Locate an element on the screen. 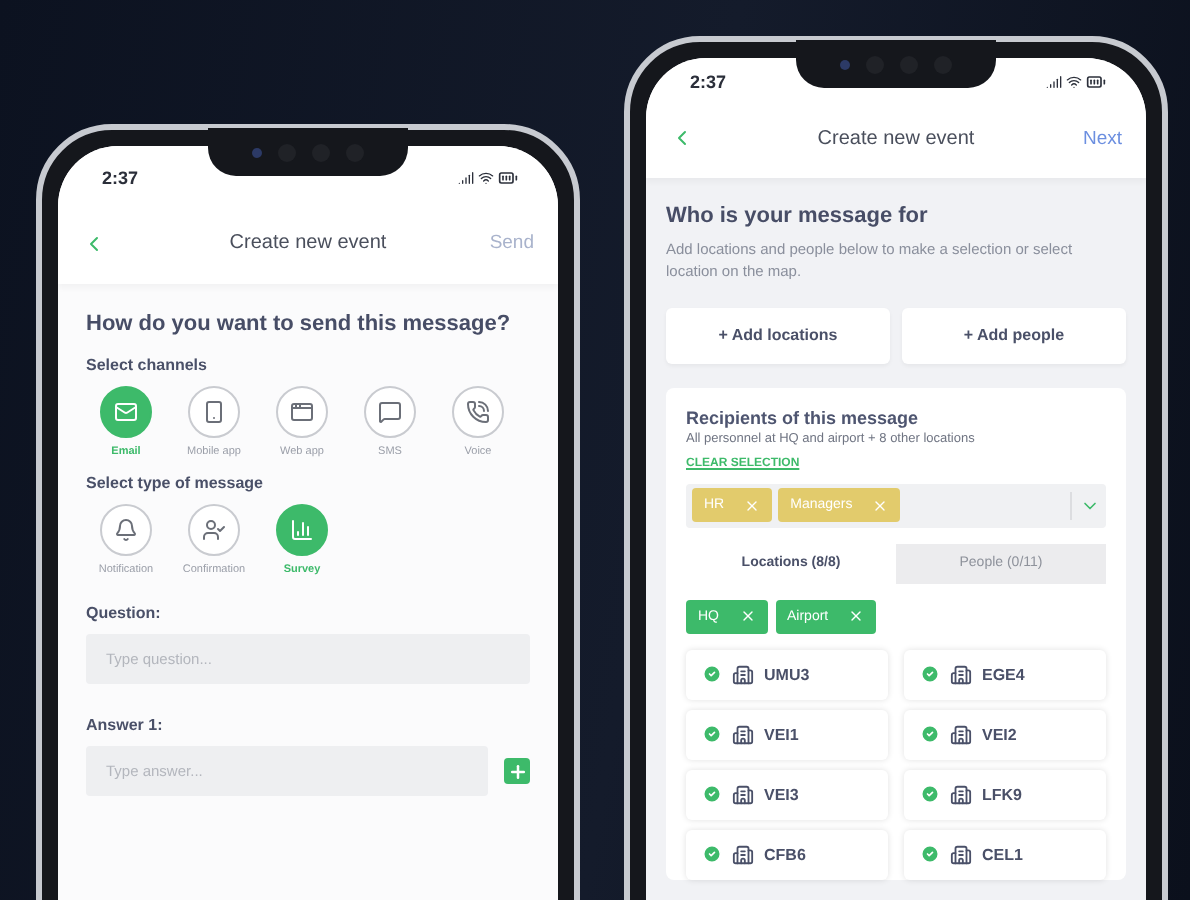  section-heading: How do you want to send this message? is located at coordinates (299, 324).